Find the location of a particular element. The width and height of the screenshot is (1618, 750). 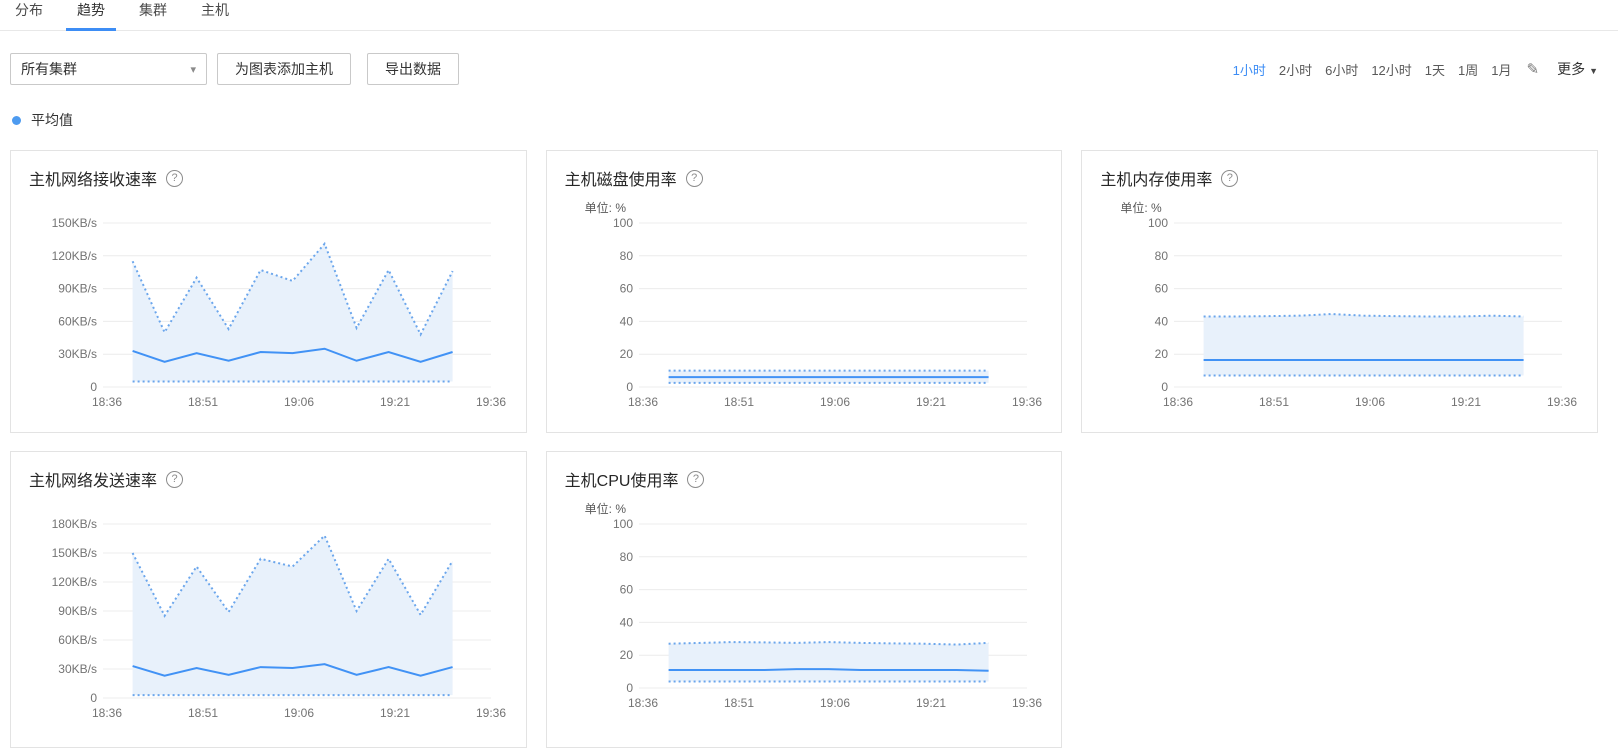

chart-title: 主机磁盘使用率 is located at coordinates (620, 180).